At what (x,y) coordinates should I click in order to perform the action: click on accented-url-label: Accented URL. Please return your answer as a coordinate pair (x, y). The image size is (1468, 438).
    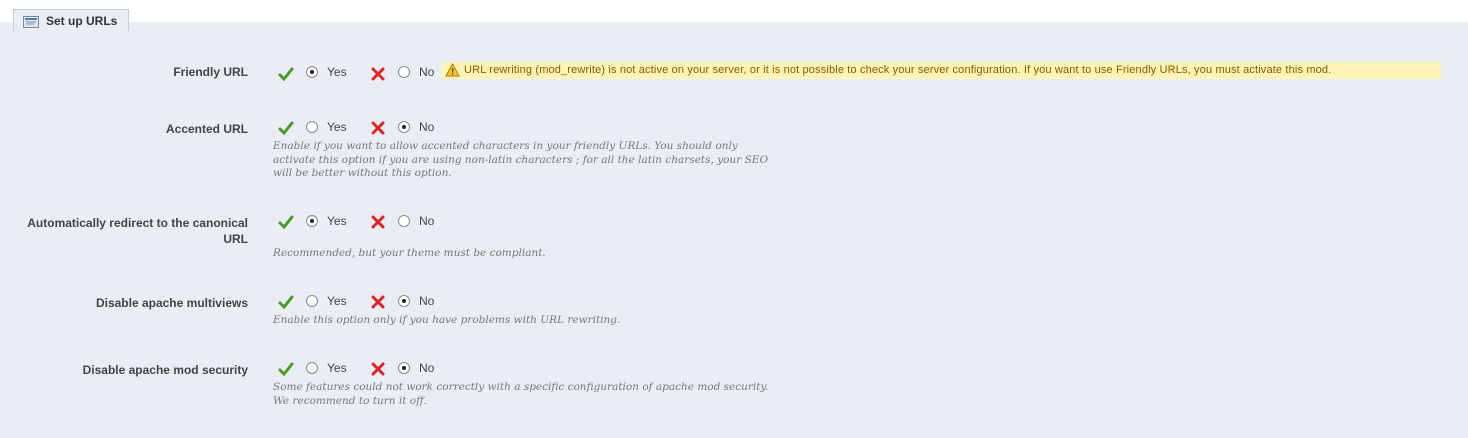
    Looking at the image, I should click on (206, 129).